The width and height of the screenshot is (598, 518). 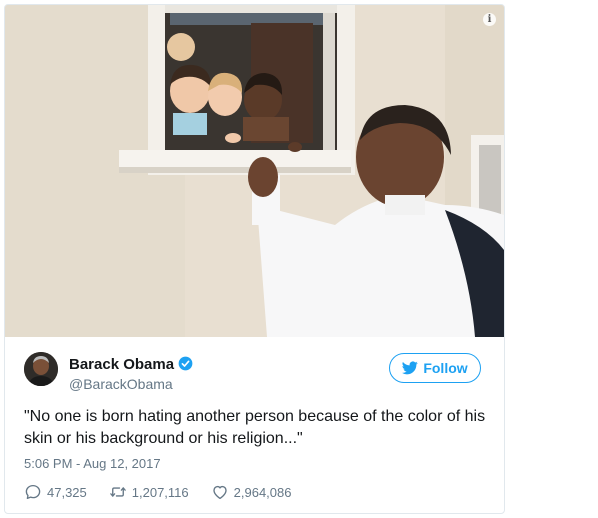 I want to click on author-name-text: Barack Obama, so click(x=121, y=364).